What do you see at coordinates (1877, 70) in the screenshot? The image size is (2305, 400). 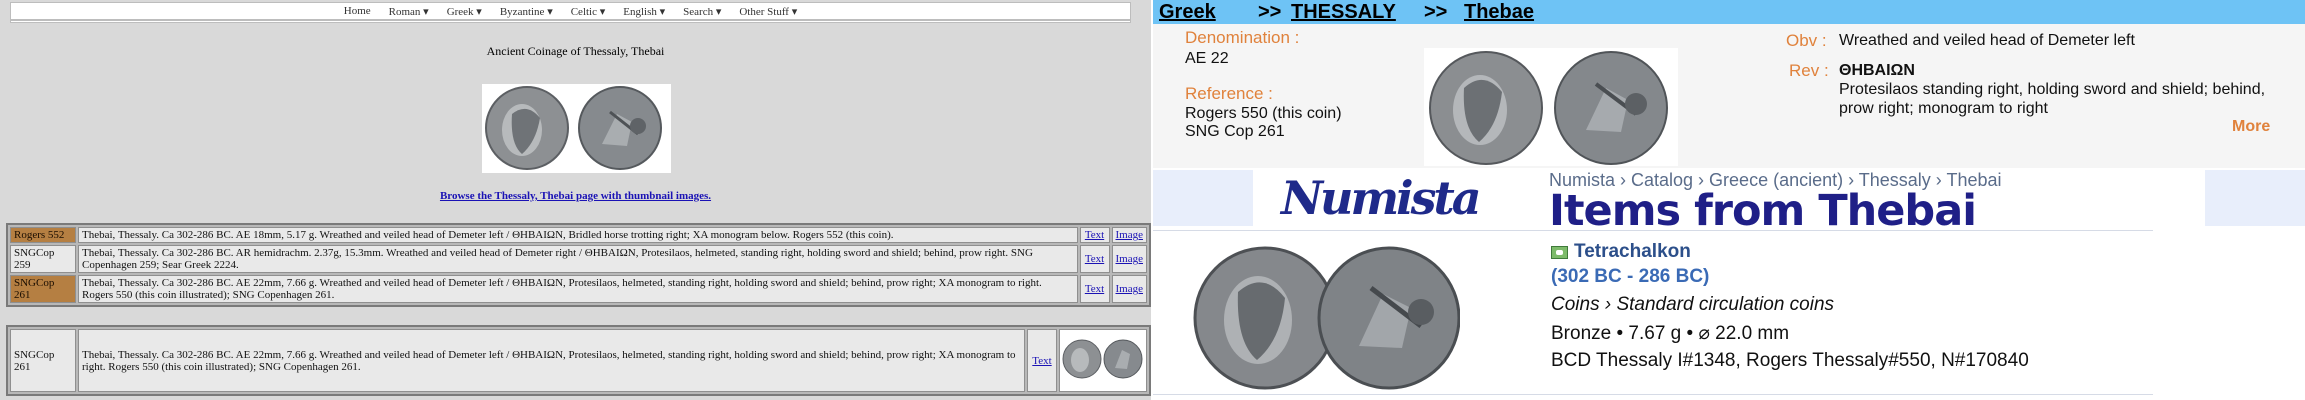 I see `reverse-legend: ΘΗΒΑΙΩΝ` at bounding box center [1877, 70].